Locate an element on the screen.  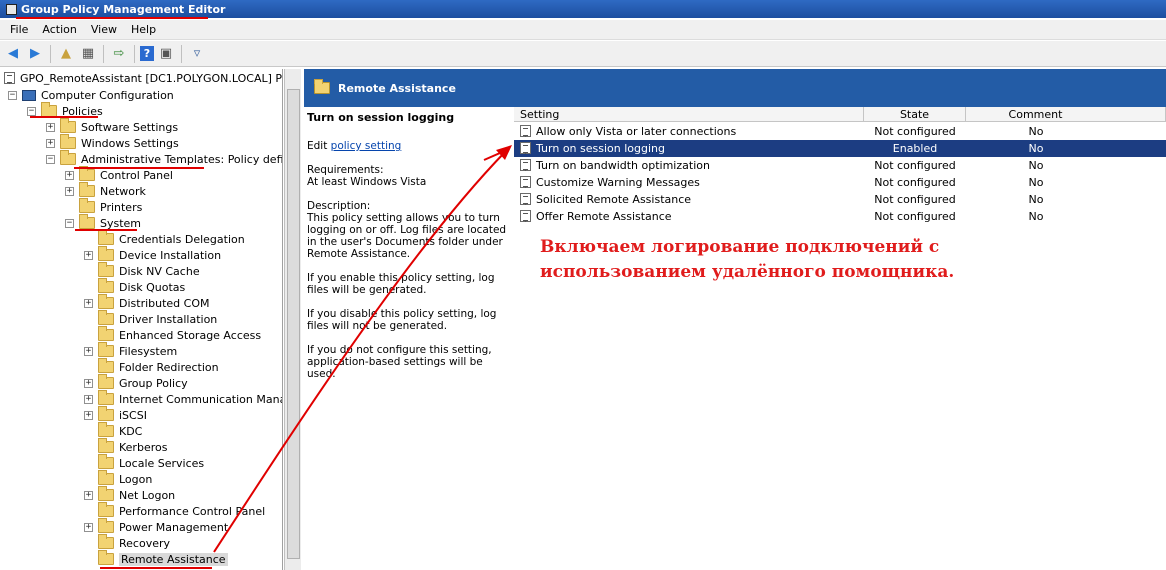
tree-system-child: Disk NV Cache is located at coordinates (149, 270).